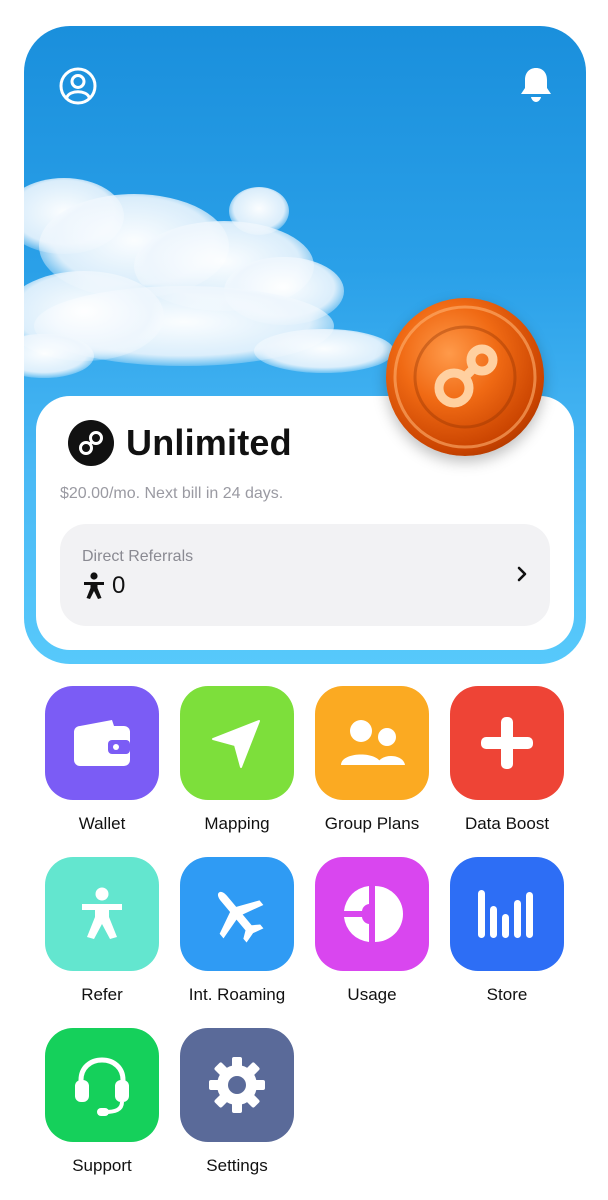 This screenshot has height=1200, width=608. What do you see at coordinates (102, 1165) in the screenshot?
I see `tile-label: Support` at bounding box center [102, 1165].